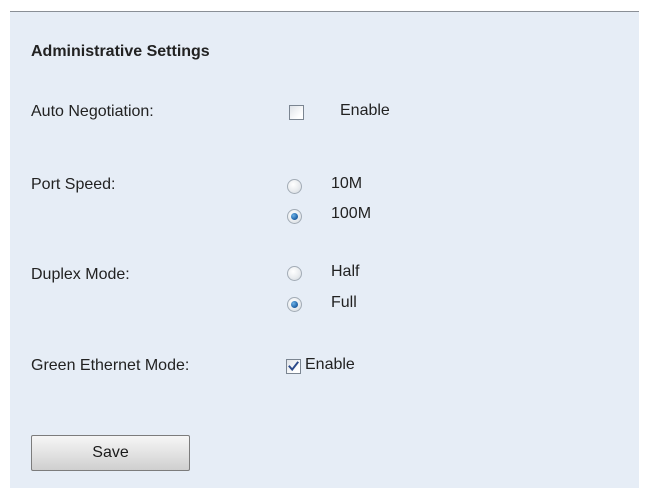  I want to click on duplex-full-radio, so click(294, 304).